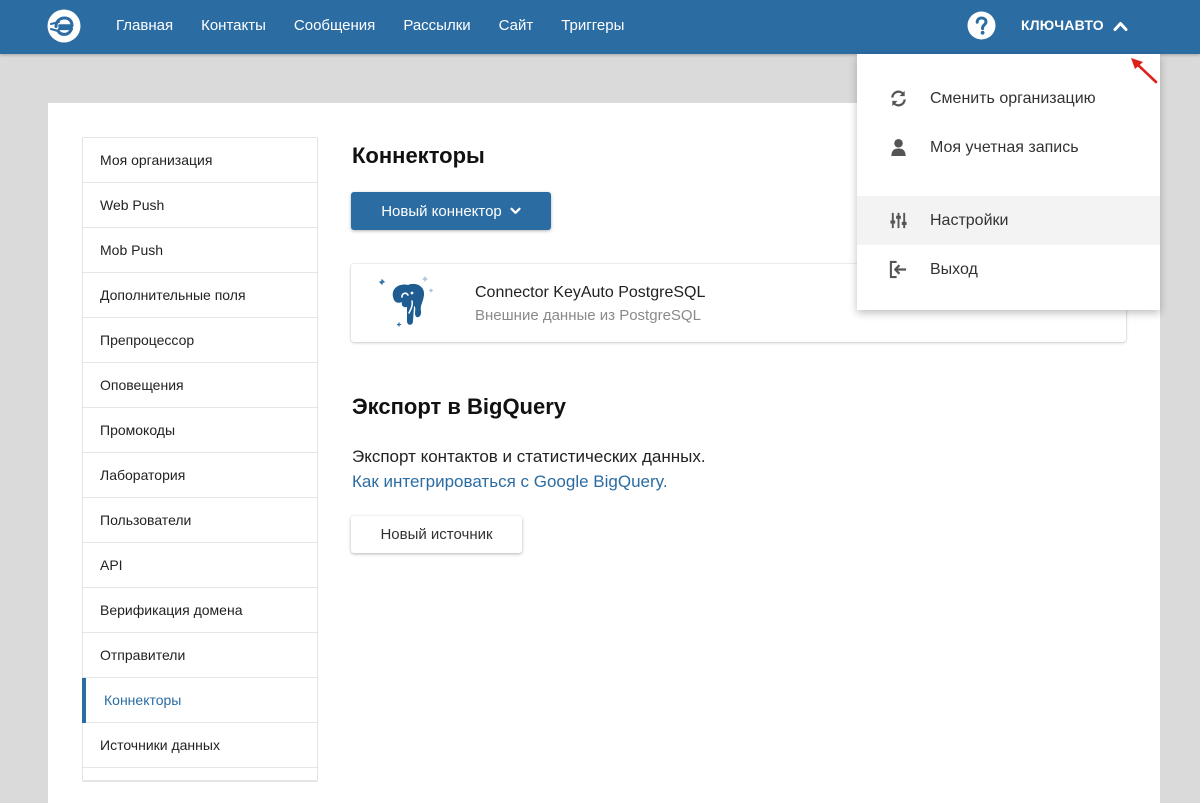 This screenshot has width=1200, height=803. Describe the element at coordinates (441, 211) in the screenshot. I see `new-connector-label: Новый коннектор` at that location.